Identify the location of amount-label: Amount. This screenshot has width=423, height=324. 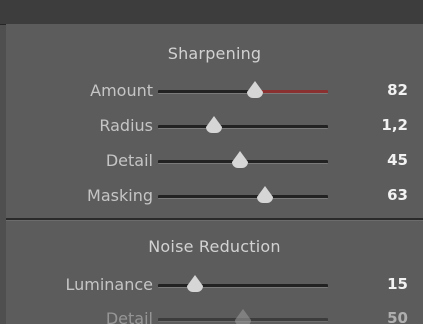
(121, 90).